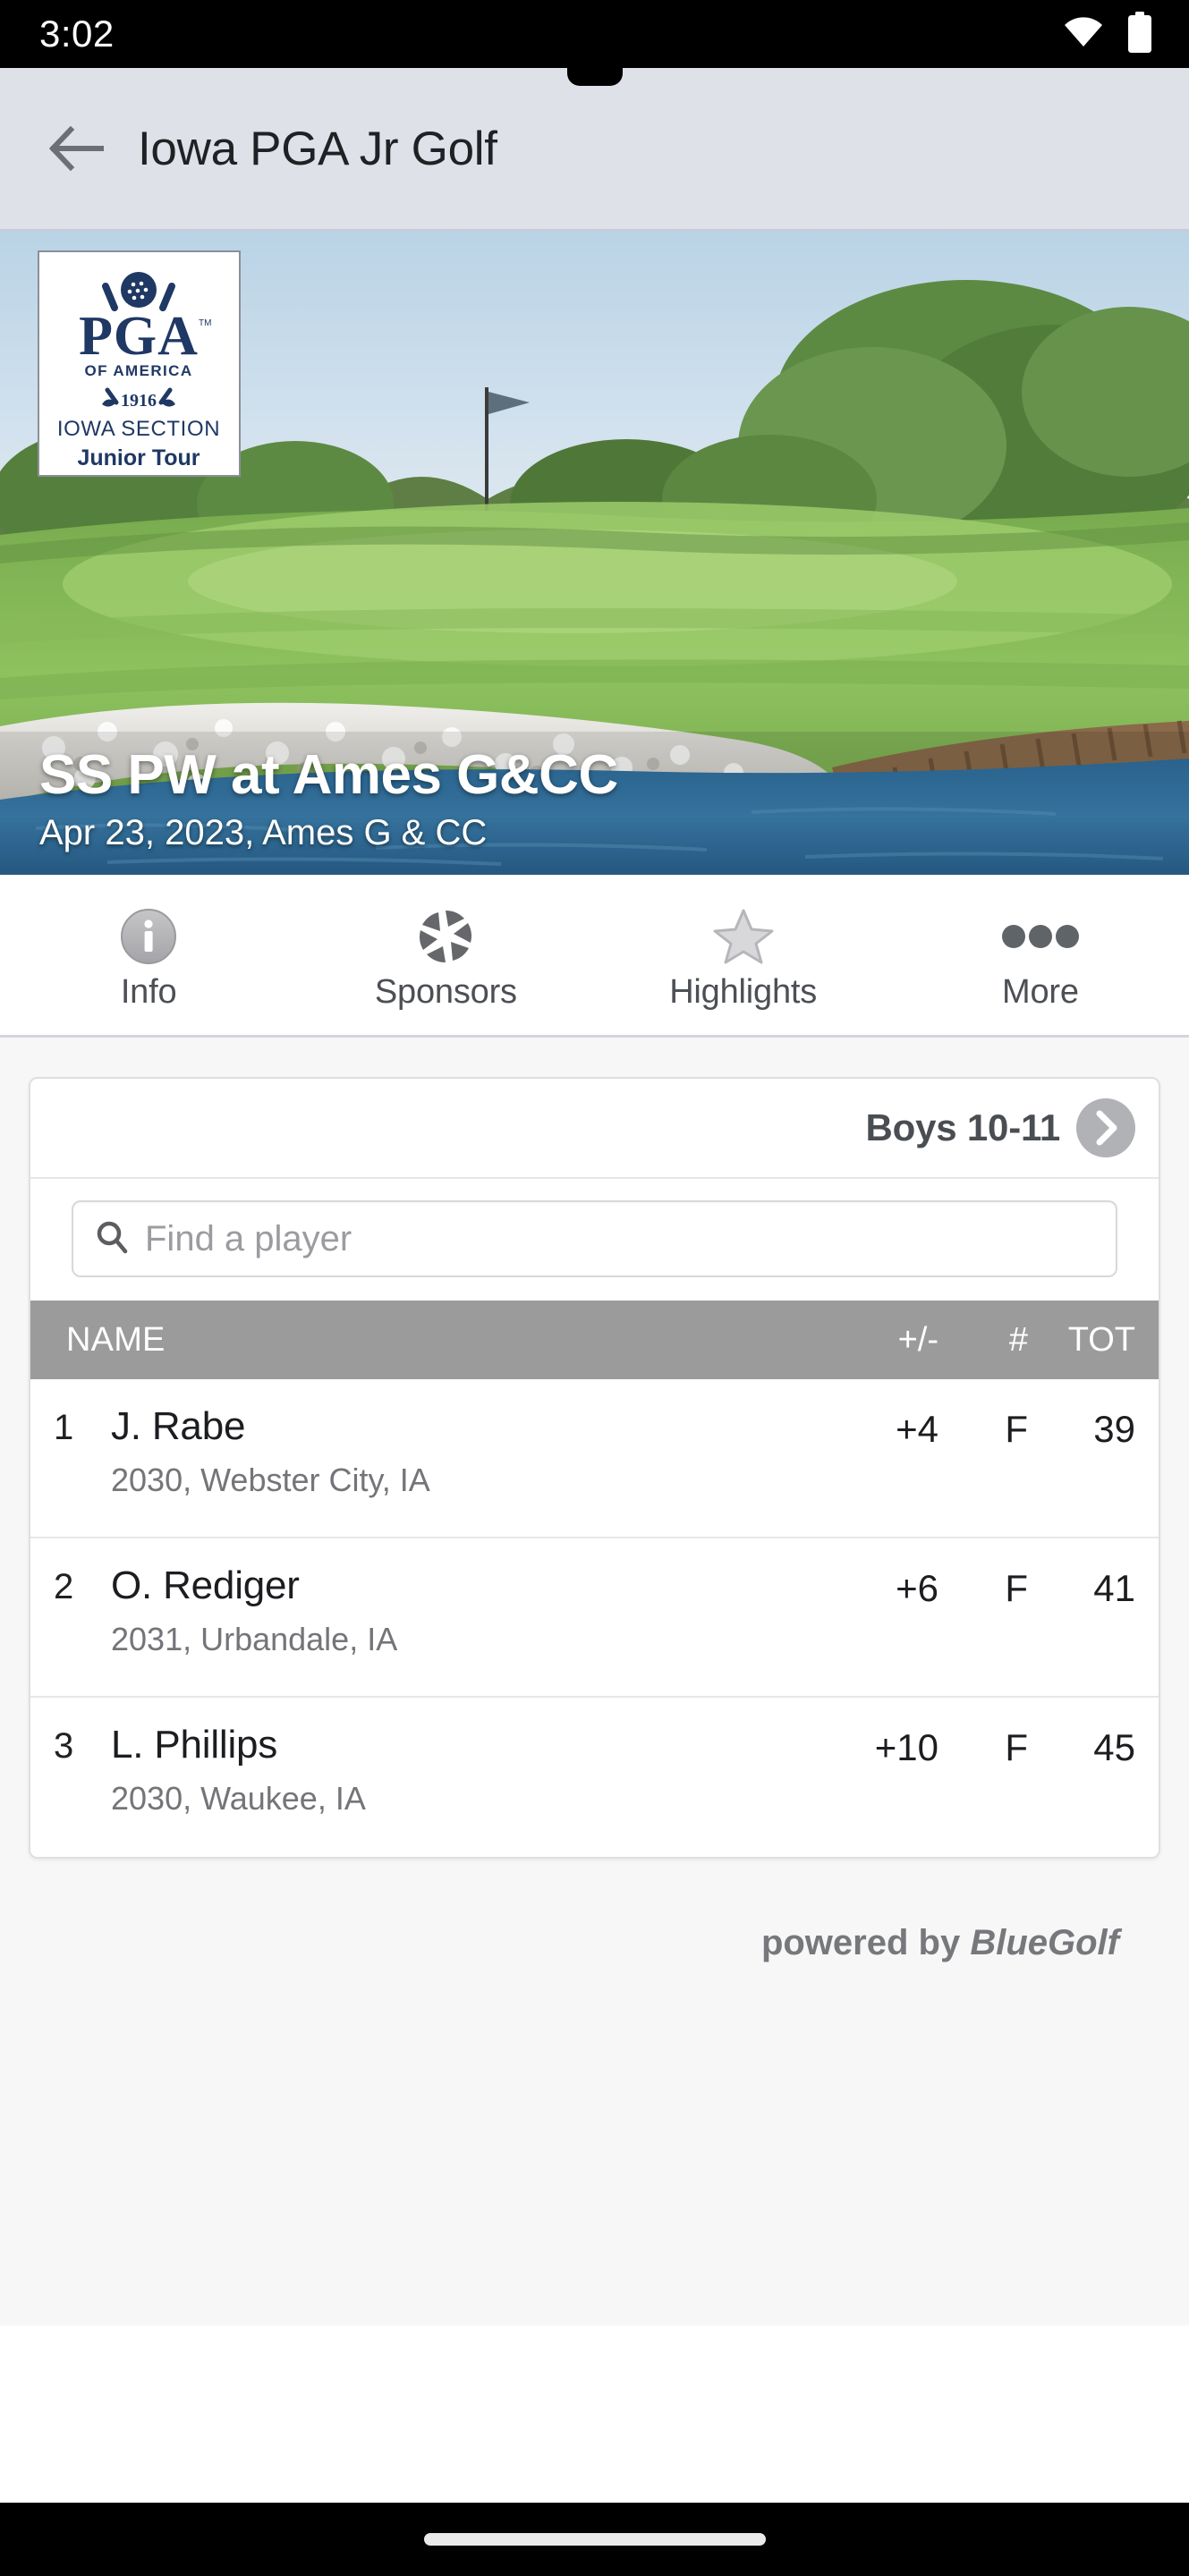 Image resolution: width=1189 pixels, height=2576 pixels. I want to click on tab-sponsors: Sponsors, so click(445, 955).